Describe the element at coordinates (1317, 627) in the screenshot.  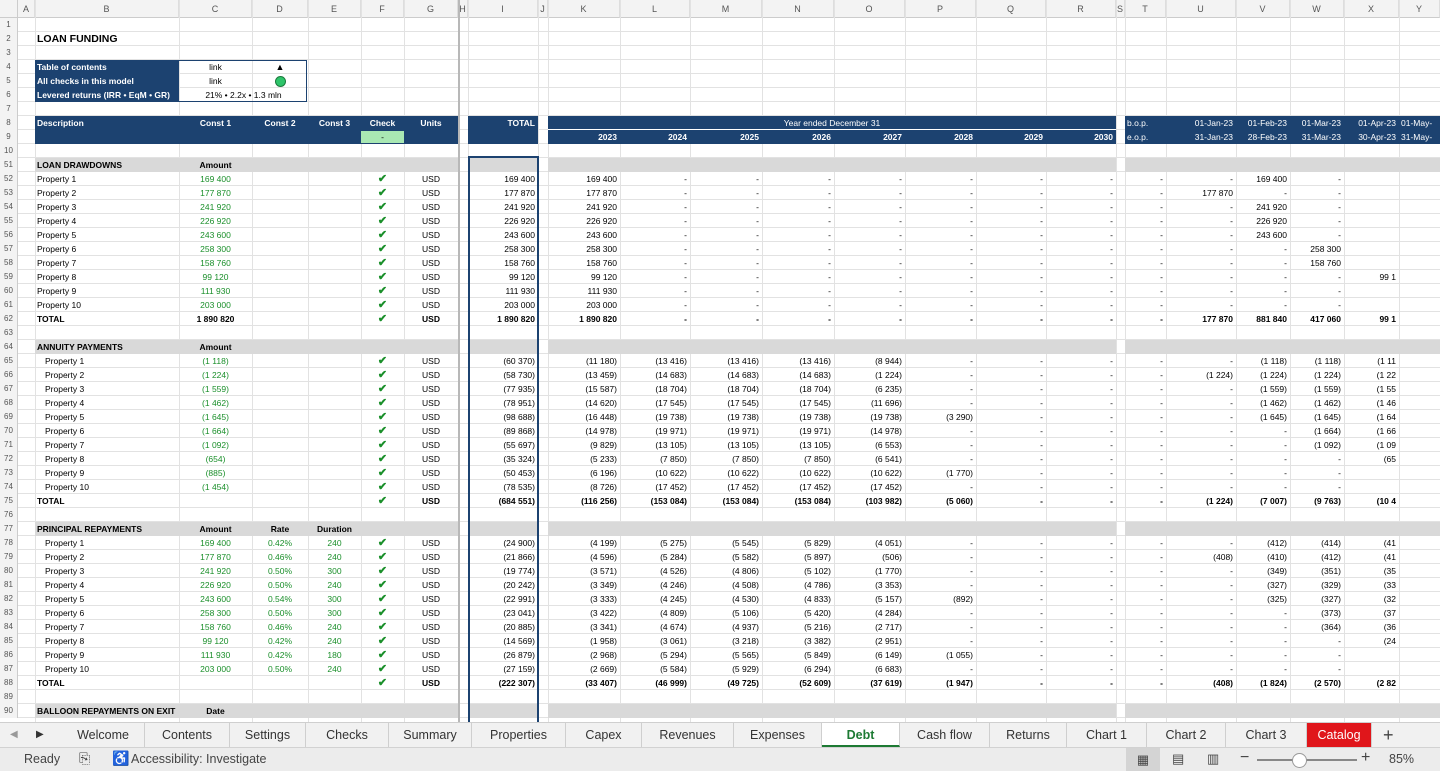
I see `month-value: (364)` at that location.